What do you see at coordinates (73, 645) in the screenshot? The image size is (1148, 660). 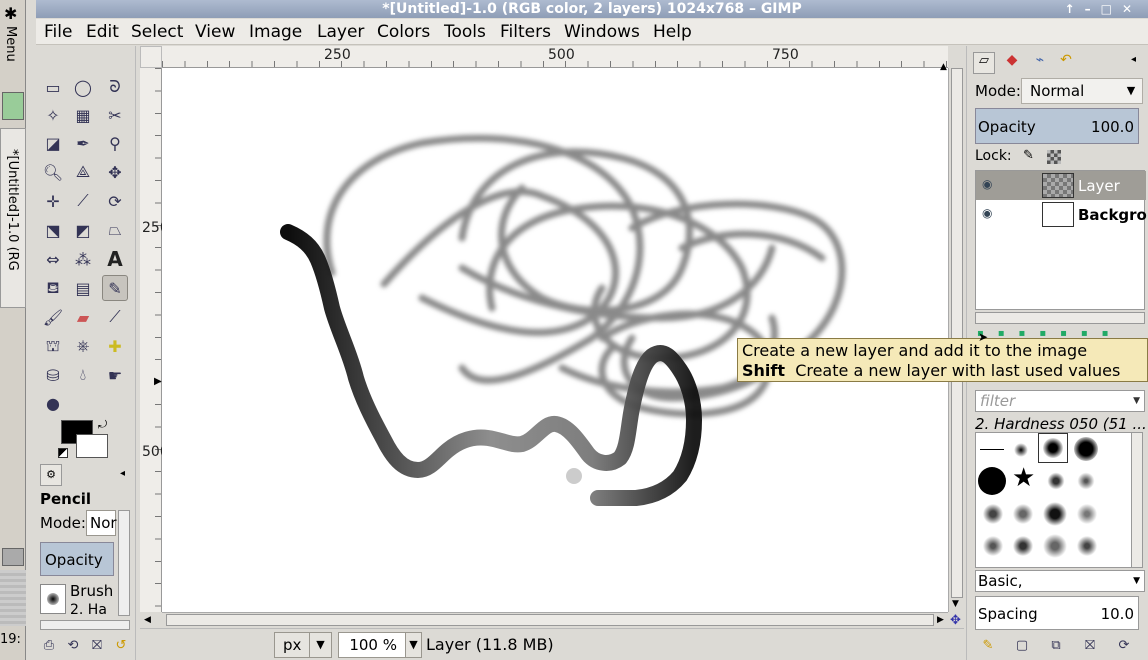 I see `restore-options-icon: ⟲` at bounding box center [73, 645].